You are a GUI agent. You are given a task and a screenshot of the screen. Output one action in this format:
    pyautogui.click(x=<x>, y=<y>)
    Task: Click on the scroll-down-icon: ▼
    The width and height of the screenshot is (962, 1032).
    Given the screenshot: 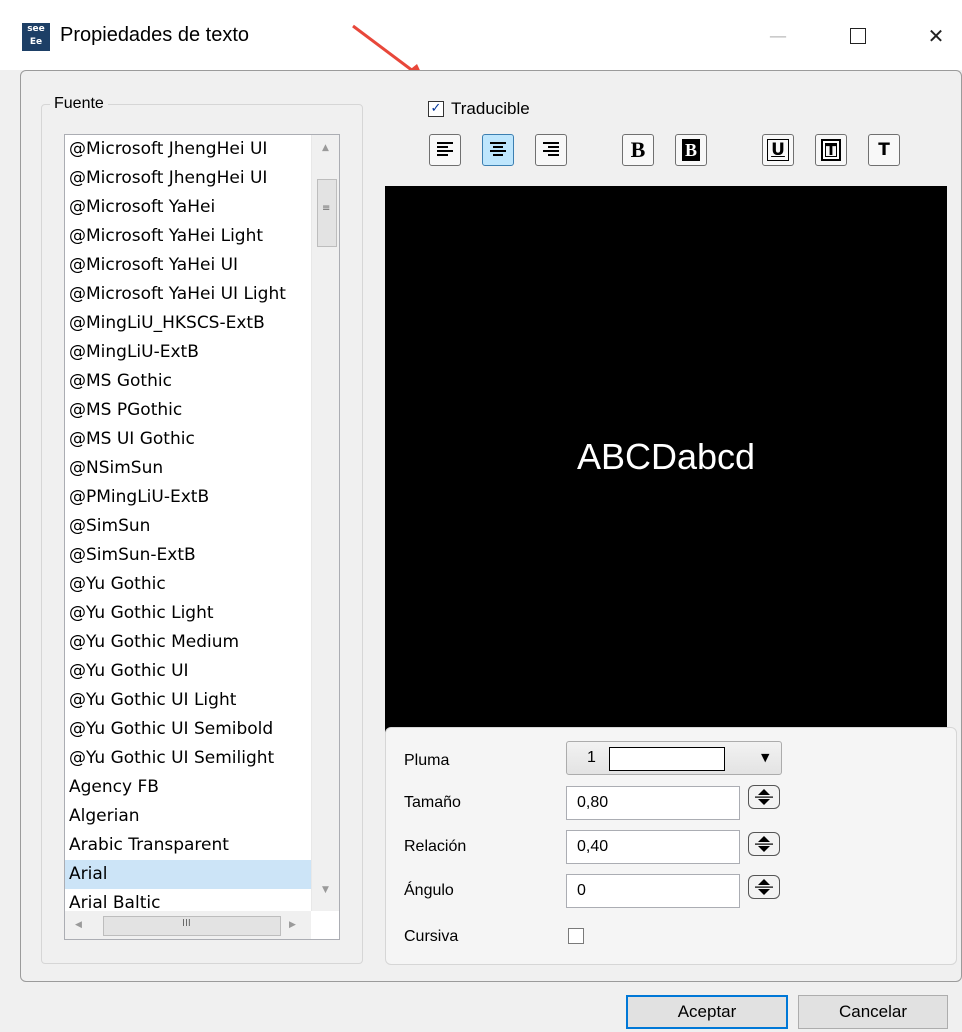 What is the action you would take?
    pyautogui.click(x=325, y=890)
    